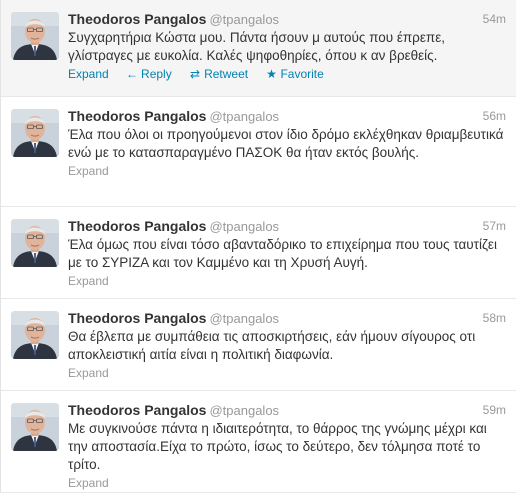  I want to click on retweet-label: Retweet, so click(226, 74).